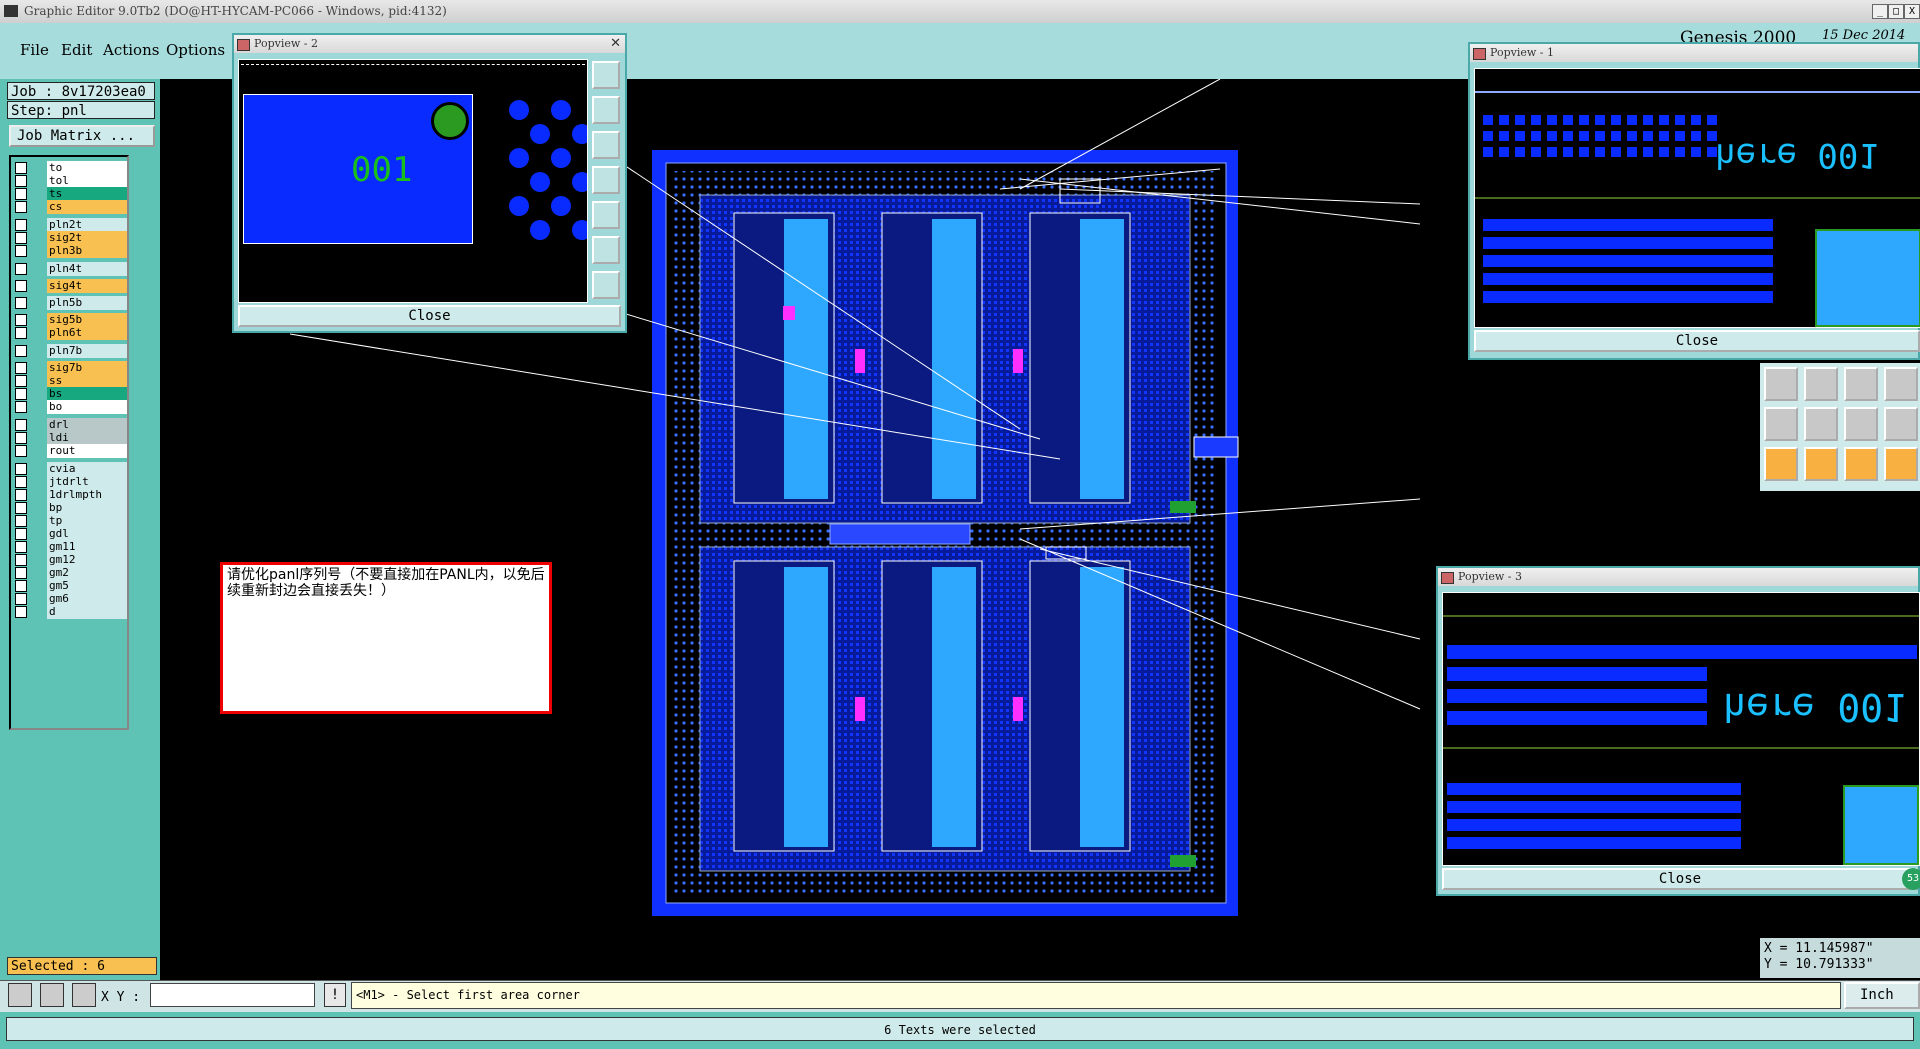  What do you see at coordinates (606, 180) in the screenshot?
I see `pan-left-icon` at bounding box center [606, 180].